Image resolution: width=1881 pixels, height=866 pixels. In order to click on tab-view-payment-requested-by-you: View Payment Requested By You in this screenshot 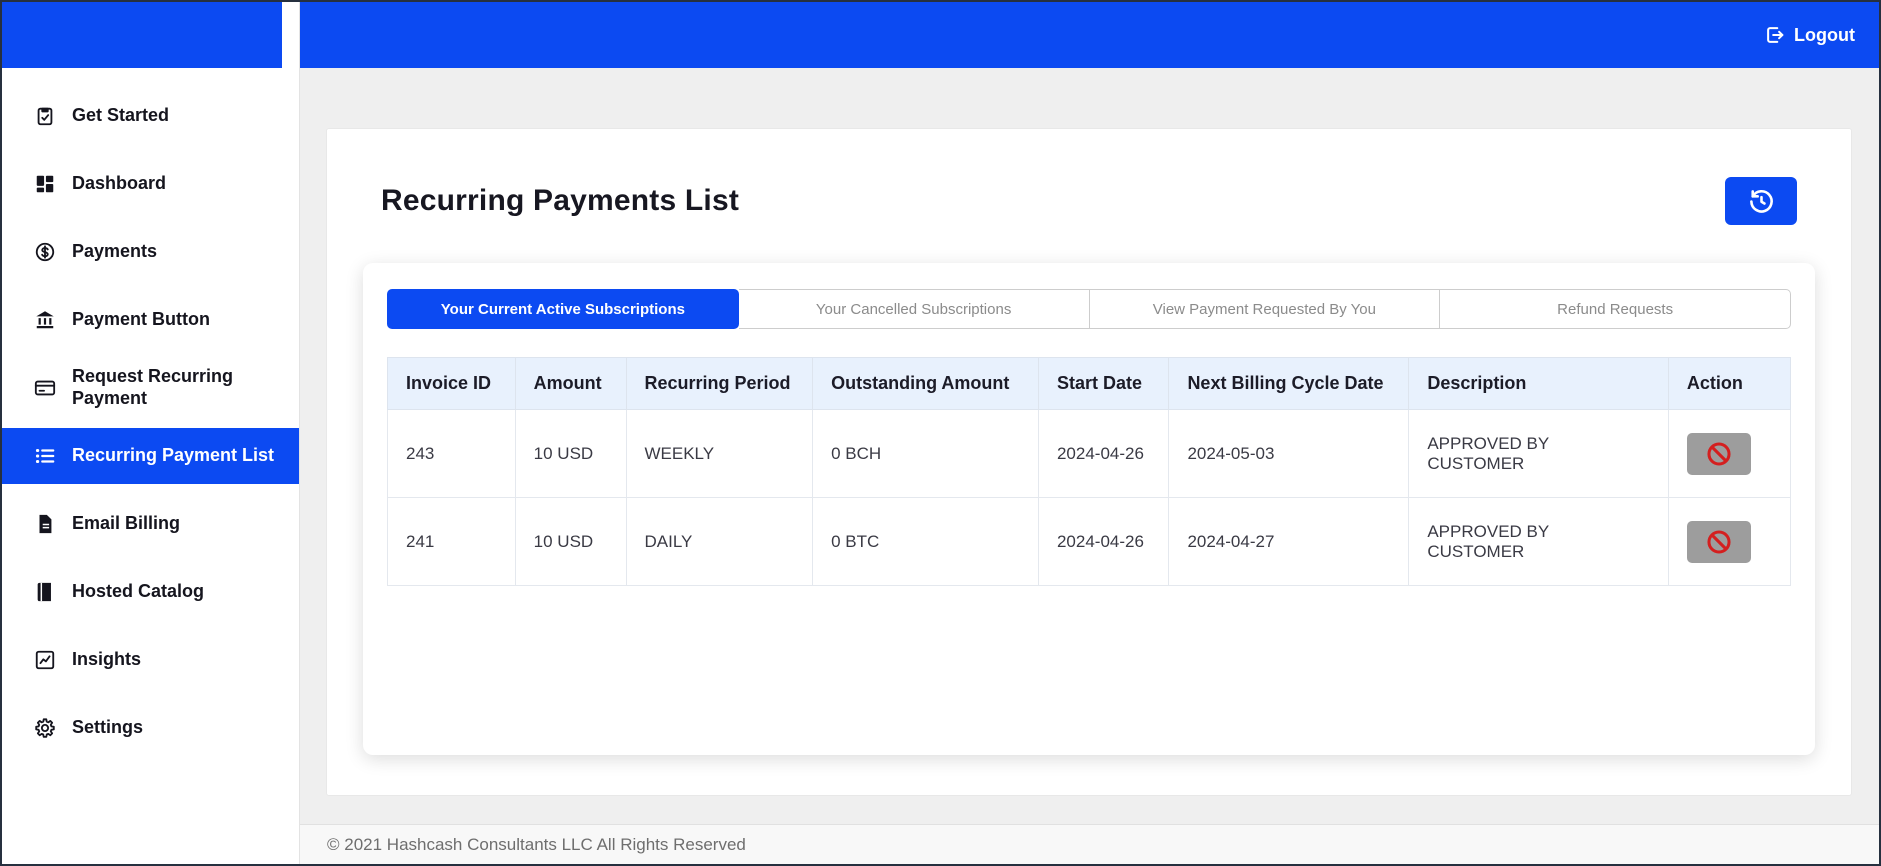, I will do `click(1265, 309)`.